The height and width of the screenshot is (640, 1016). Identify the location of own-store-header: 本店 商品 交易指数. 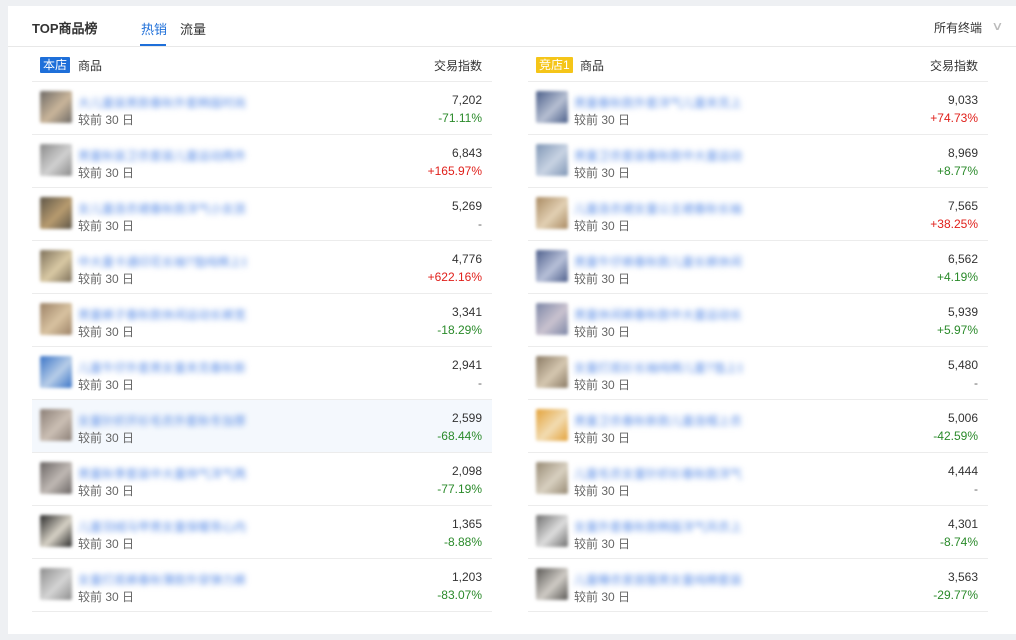
(262, 65).